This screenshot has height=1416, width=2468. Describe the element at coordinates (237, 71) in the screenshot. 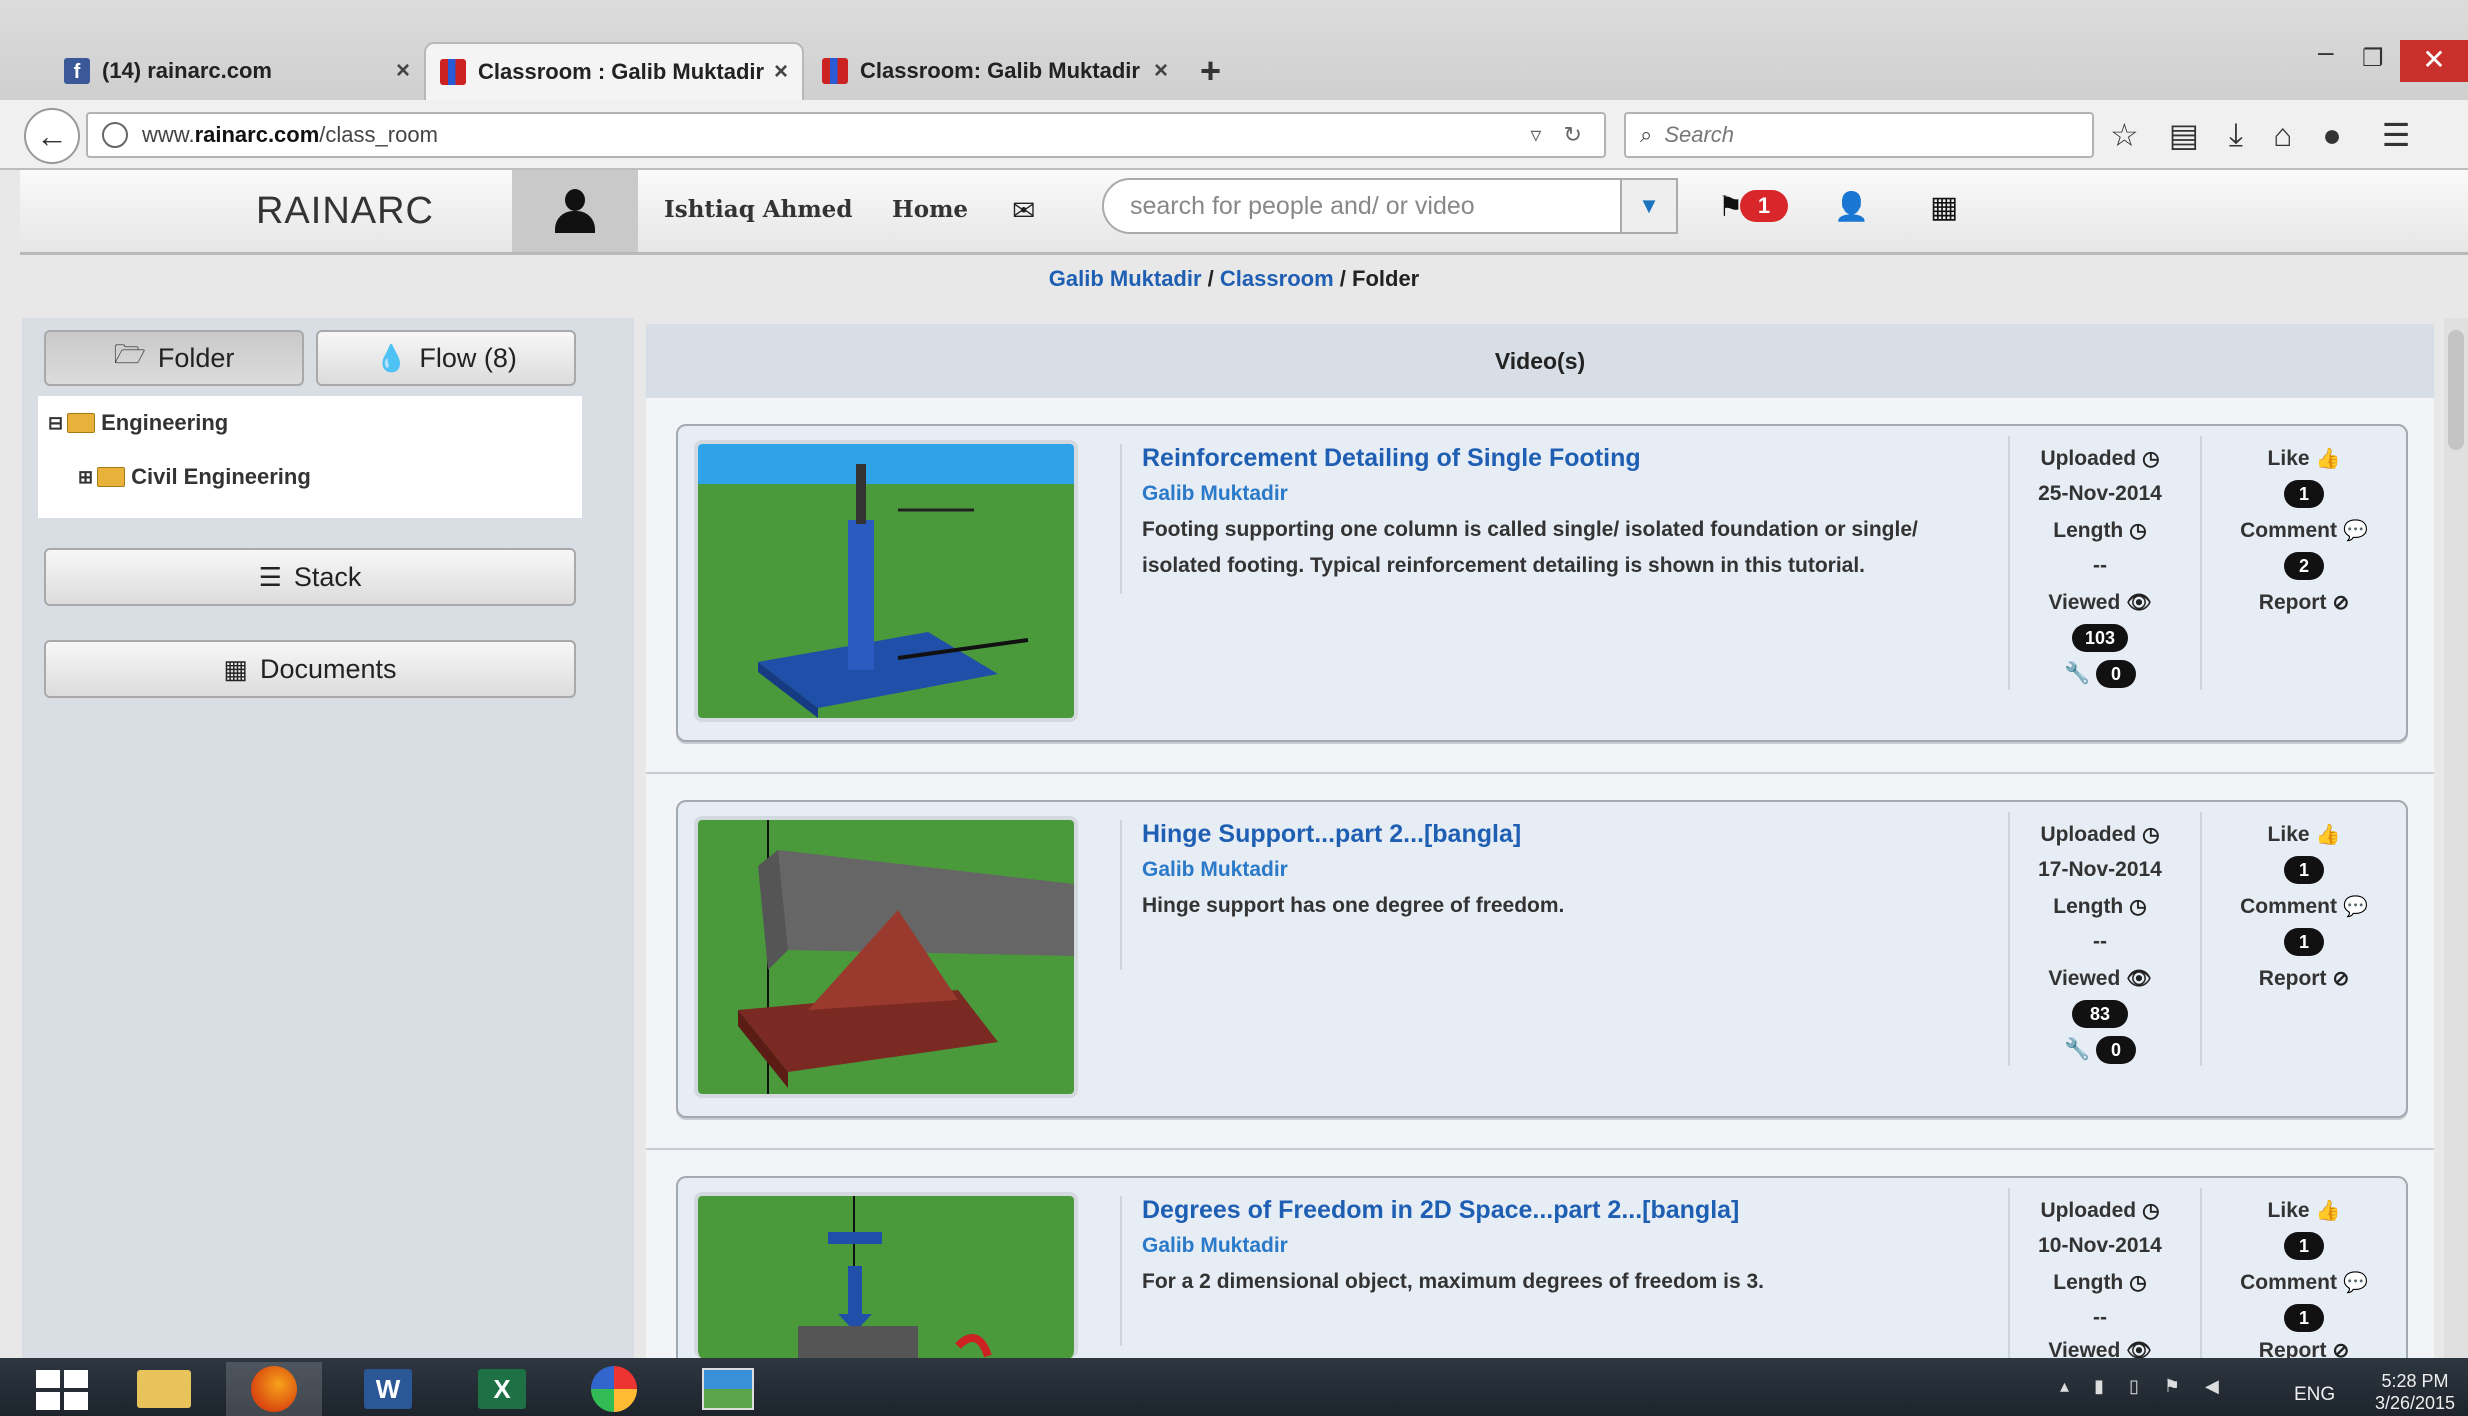

I see `browser-tab-facebook: f (14) rainarc.com ×` at that location.